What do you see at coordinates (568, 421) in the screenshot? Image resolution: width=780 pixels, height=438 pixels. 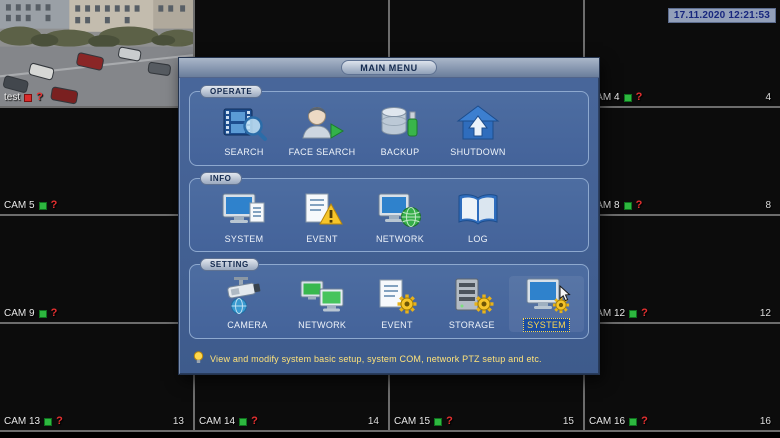 I see `channel-number: 15` at bounding box center [568, 421].